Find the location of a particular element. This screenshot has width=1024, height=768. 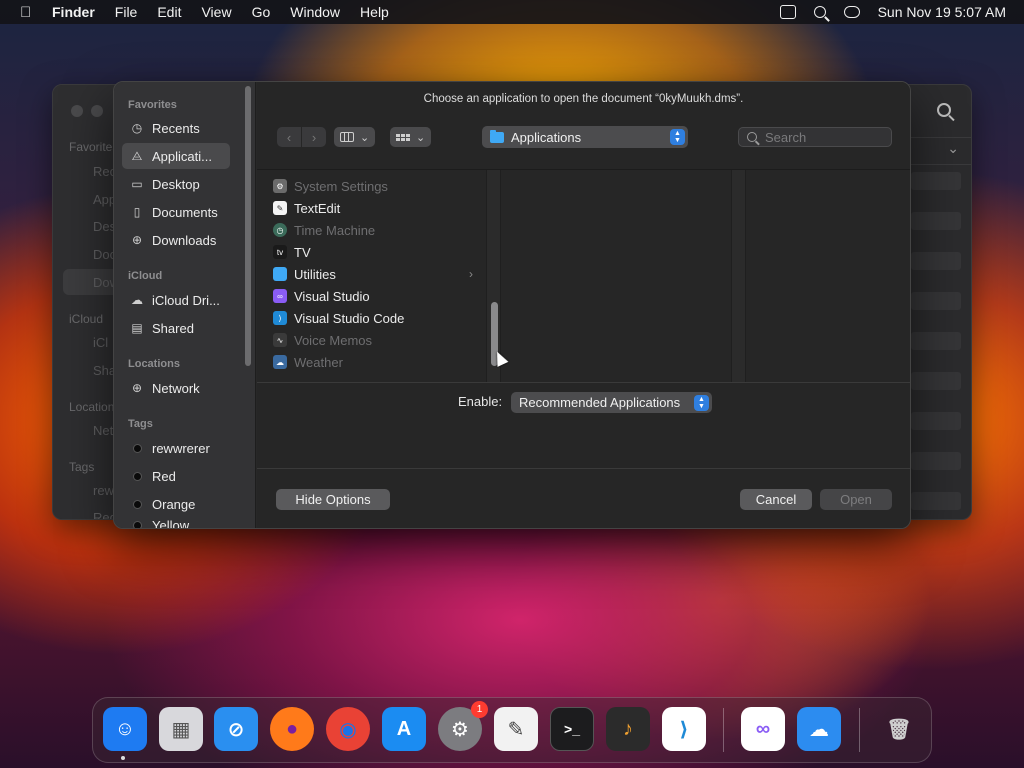

dock-terminal: >_ is located at coordinates (572, 729).